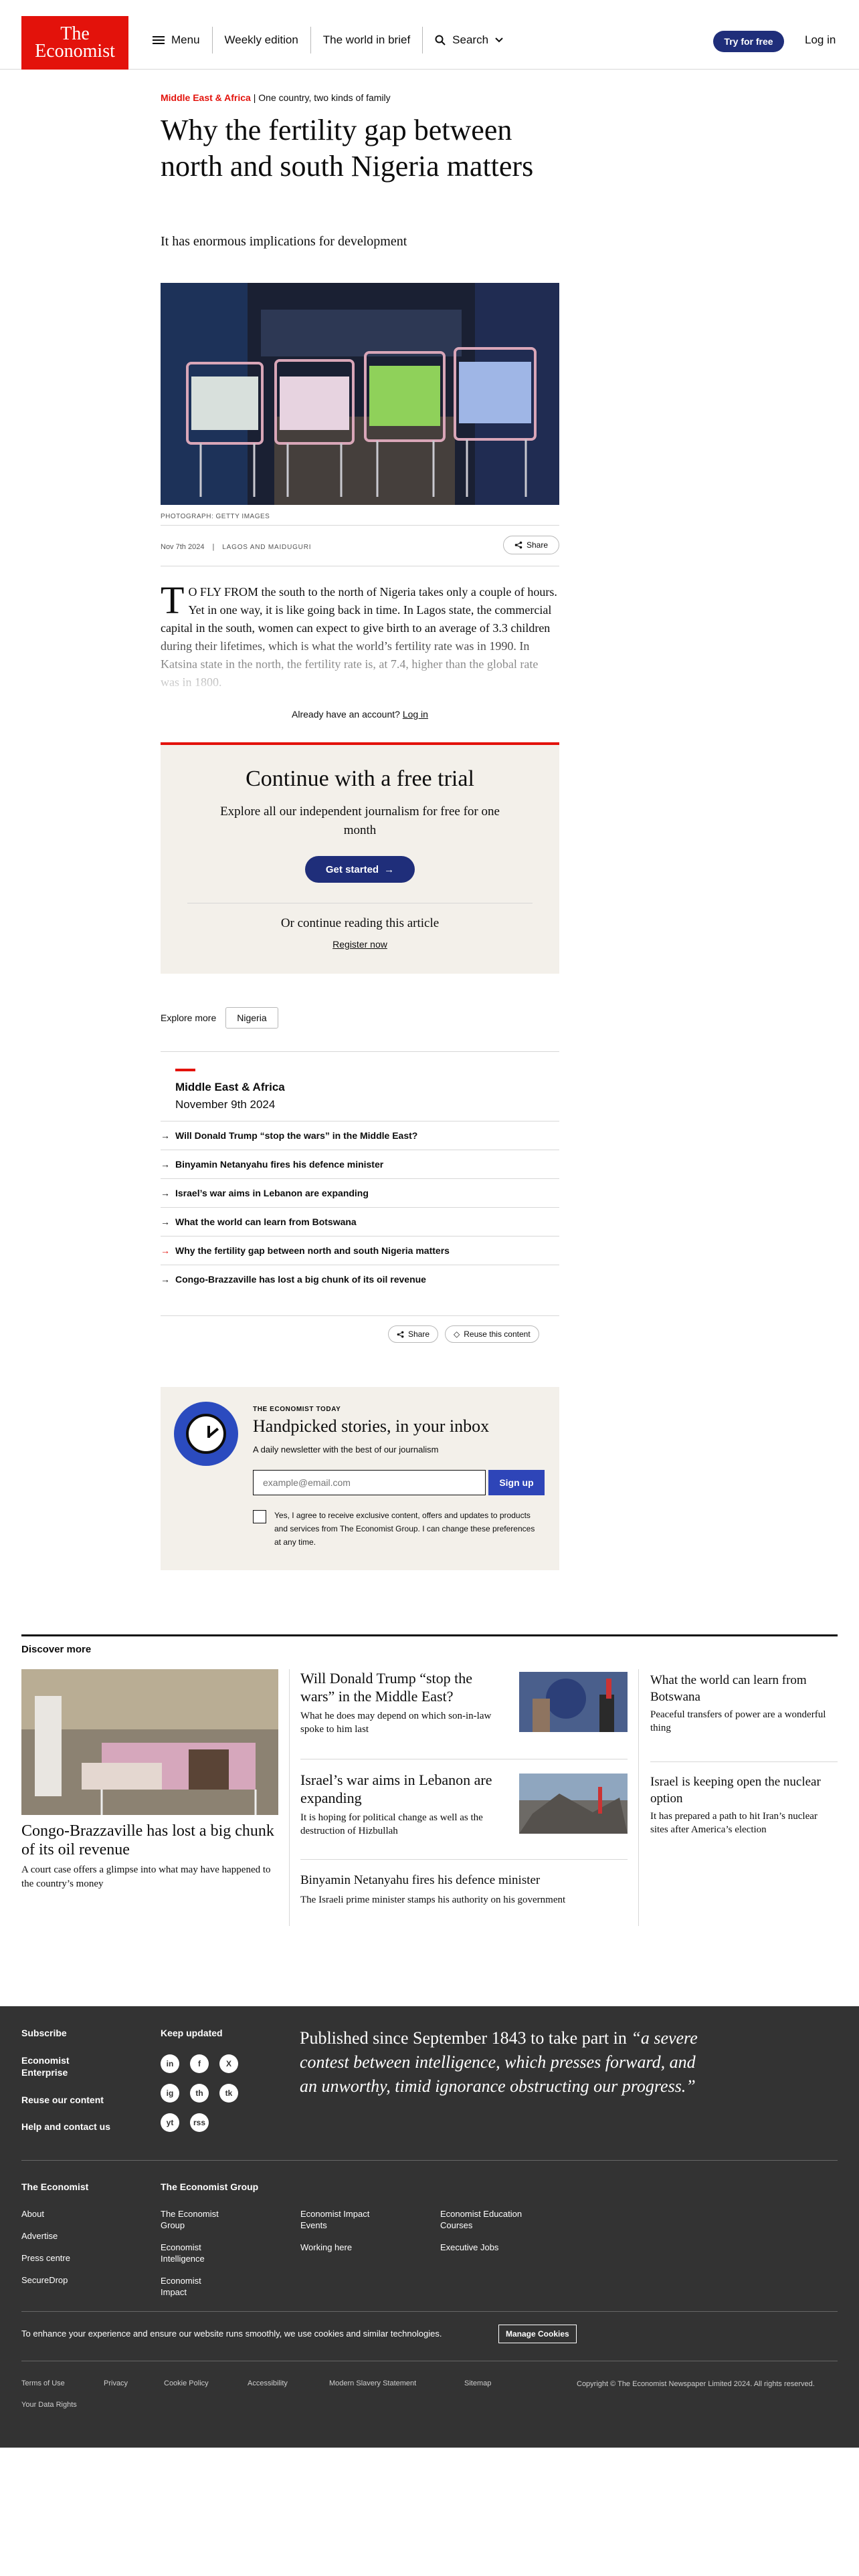 This screenshot has width=859, height=2576. Describe the element at coordinates (251, 1018) in the screenshot. I see `topic-tag-nigeria: Nigeria` at that location.